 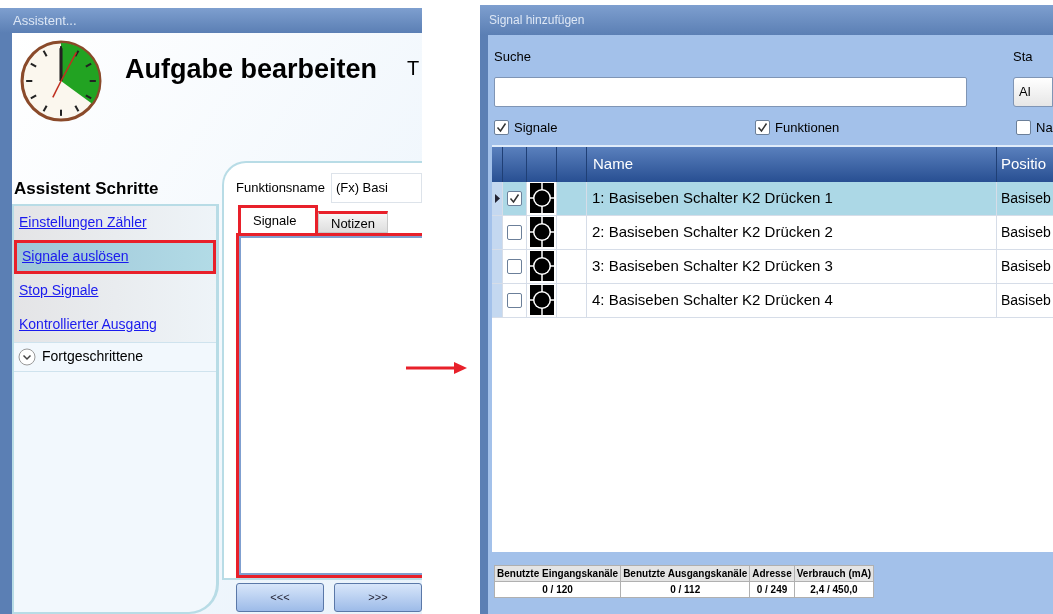 I want to click on filter-label: Funktionen, so click(x=807, y=127).